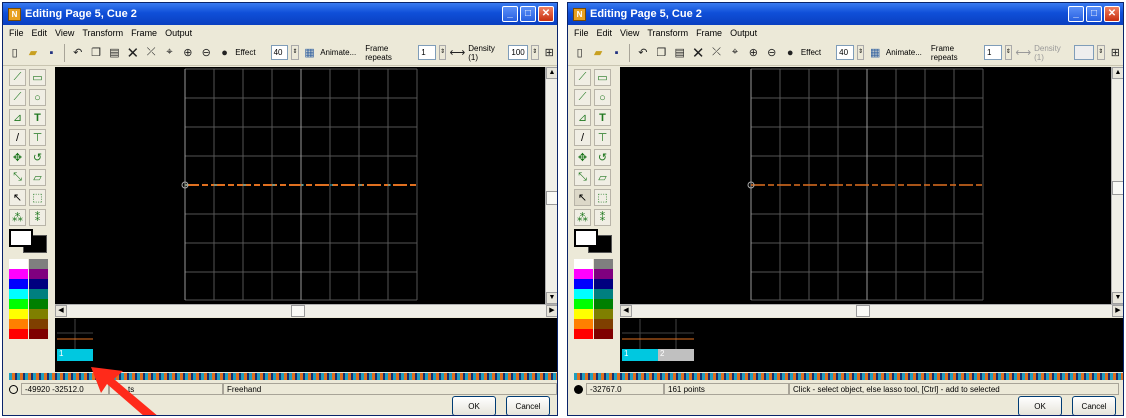 The image size is (1126, 418). What do you see at coordinates (510, 14) in the screenshot?
I see `minimize-icon: _` at bounding box center [510, 14].